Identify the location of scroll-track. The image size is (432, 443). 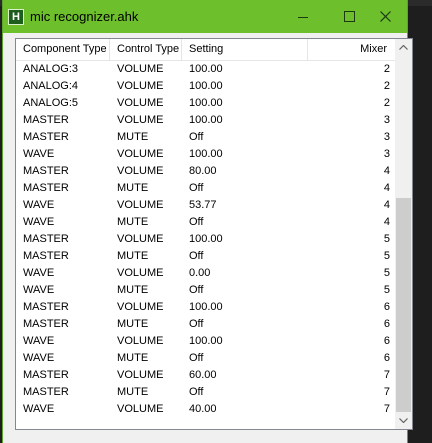
(403, 234).